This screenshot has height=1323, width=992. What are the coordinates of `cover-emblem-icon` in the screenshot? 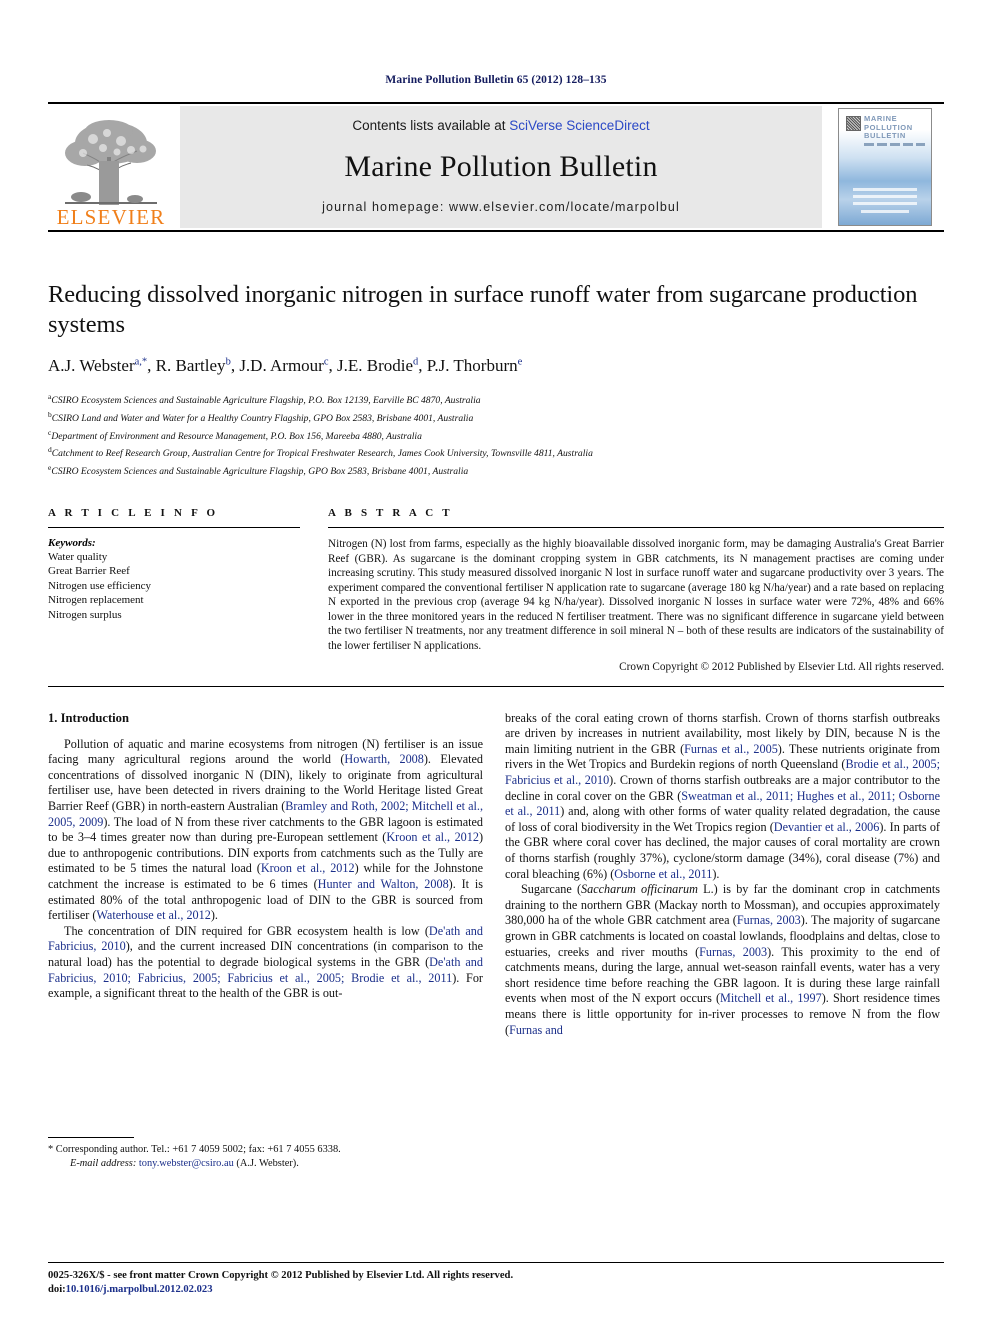 It's located at (853, 123).